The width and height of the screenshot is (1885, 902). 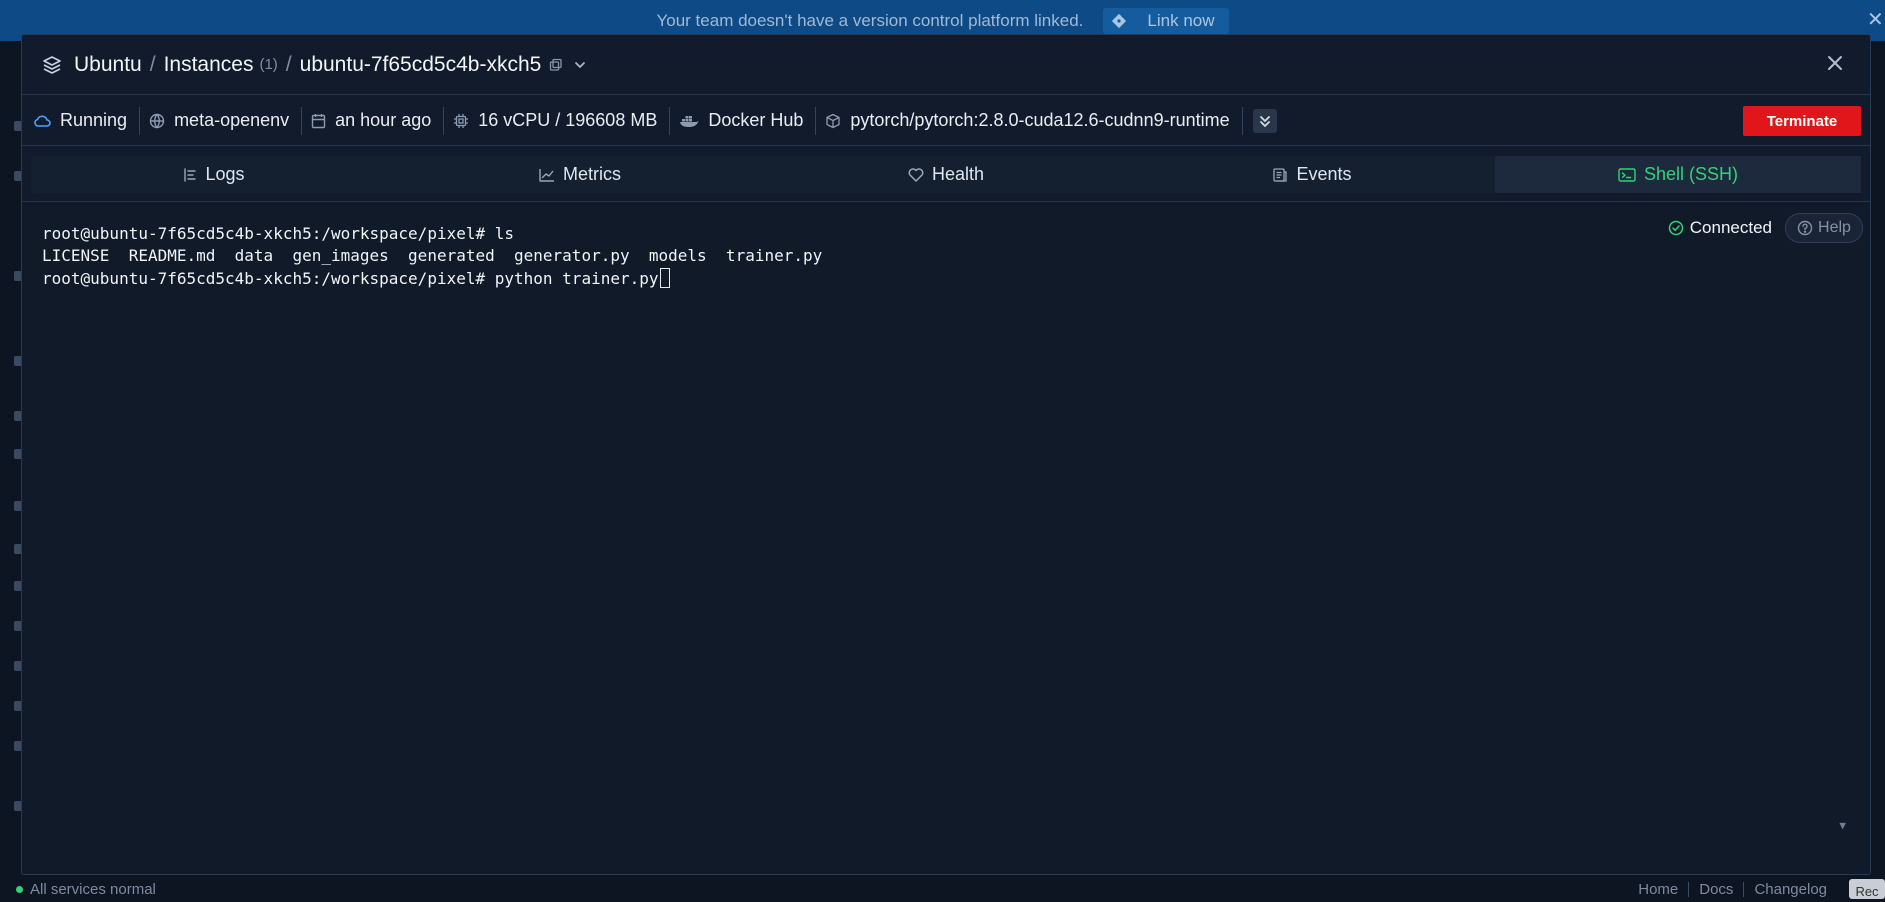 I want to click on record-button: Rec, so click(x=1867, y=889).